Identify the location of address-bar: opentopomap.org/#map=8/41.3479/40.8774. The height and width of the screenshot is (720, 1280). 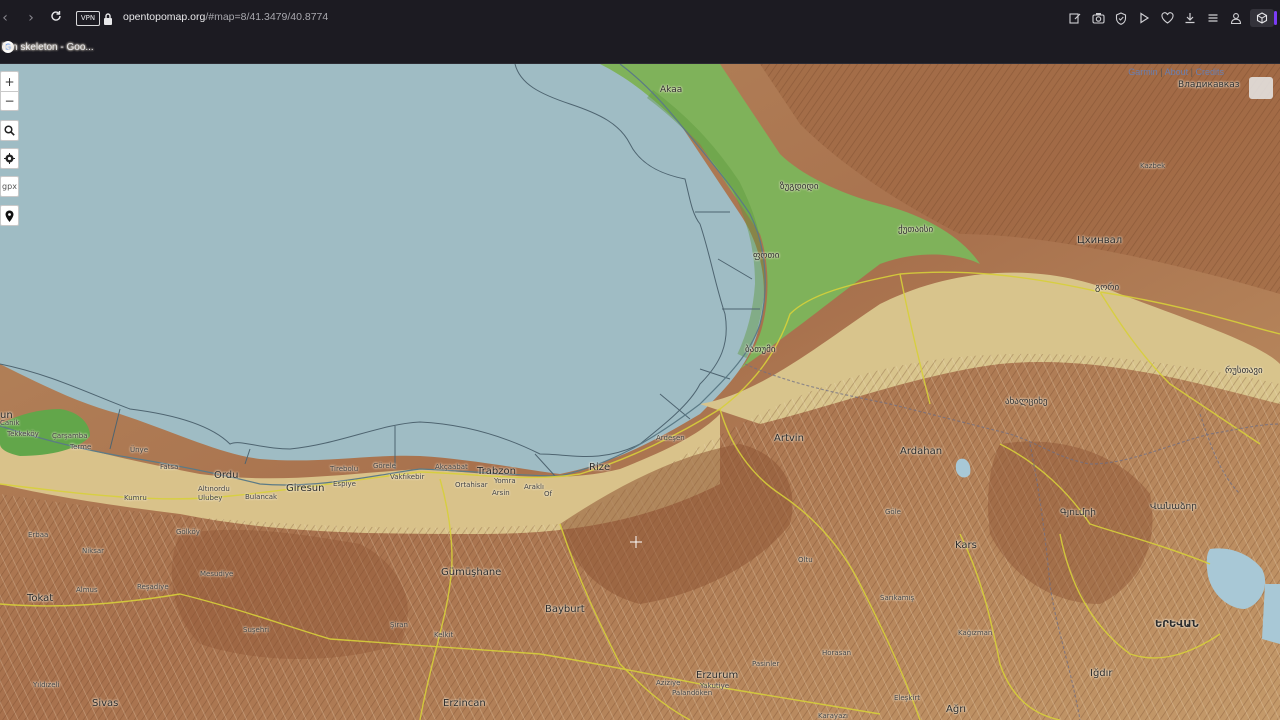
(225, 17).